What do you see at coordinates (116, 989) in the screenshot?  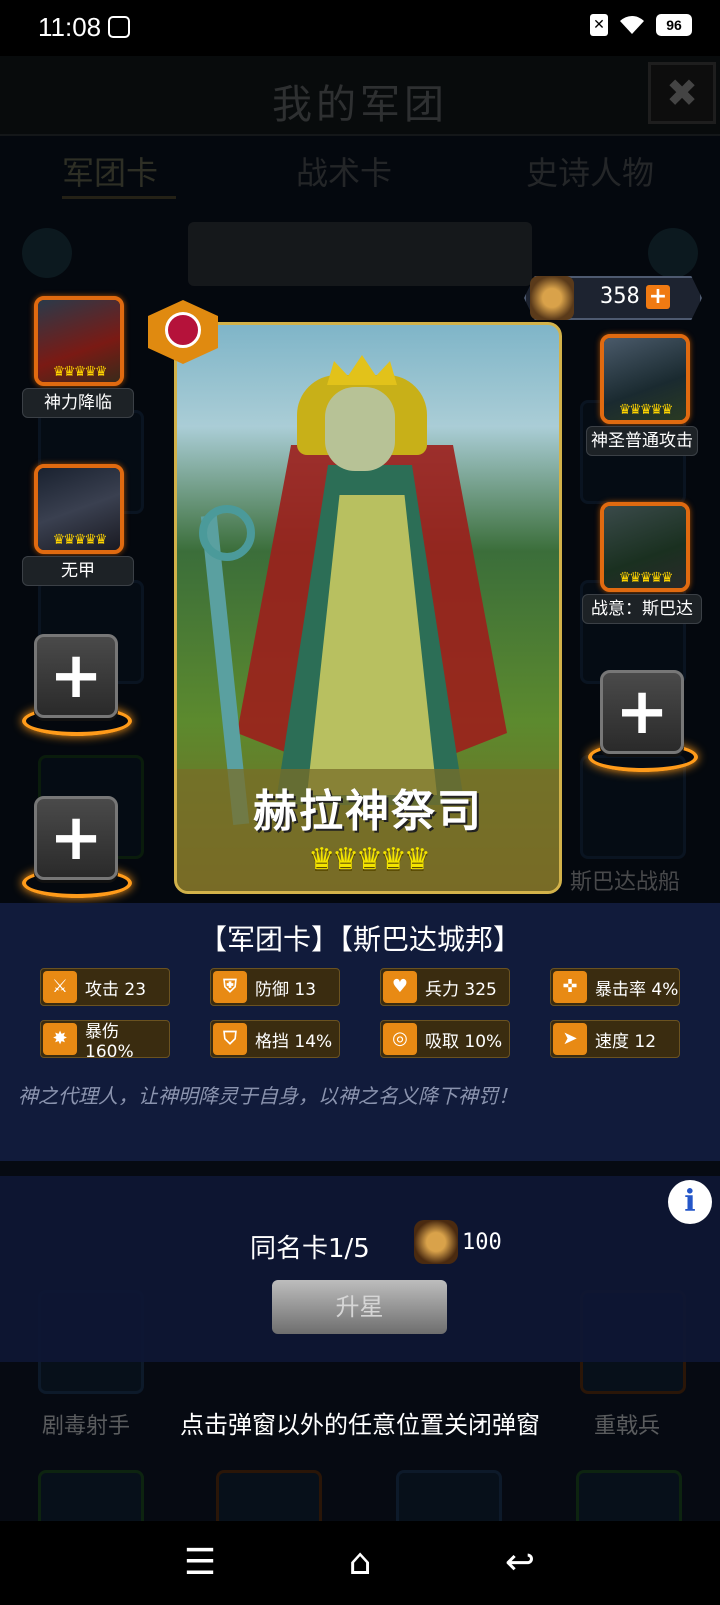 I see `stat-label: 攻击 23` at bounding box center [116, 989].